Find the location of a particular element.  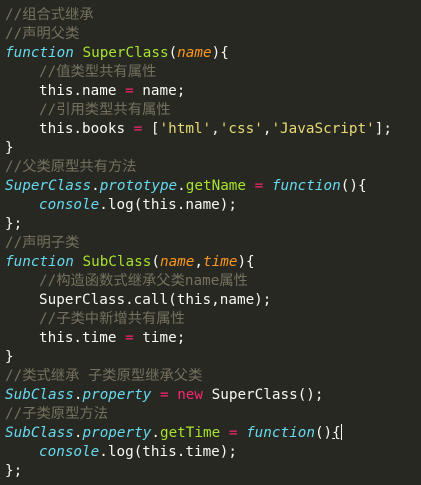

code-line-24: console.log(this.time); is located at coordinates (210, 452).